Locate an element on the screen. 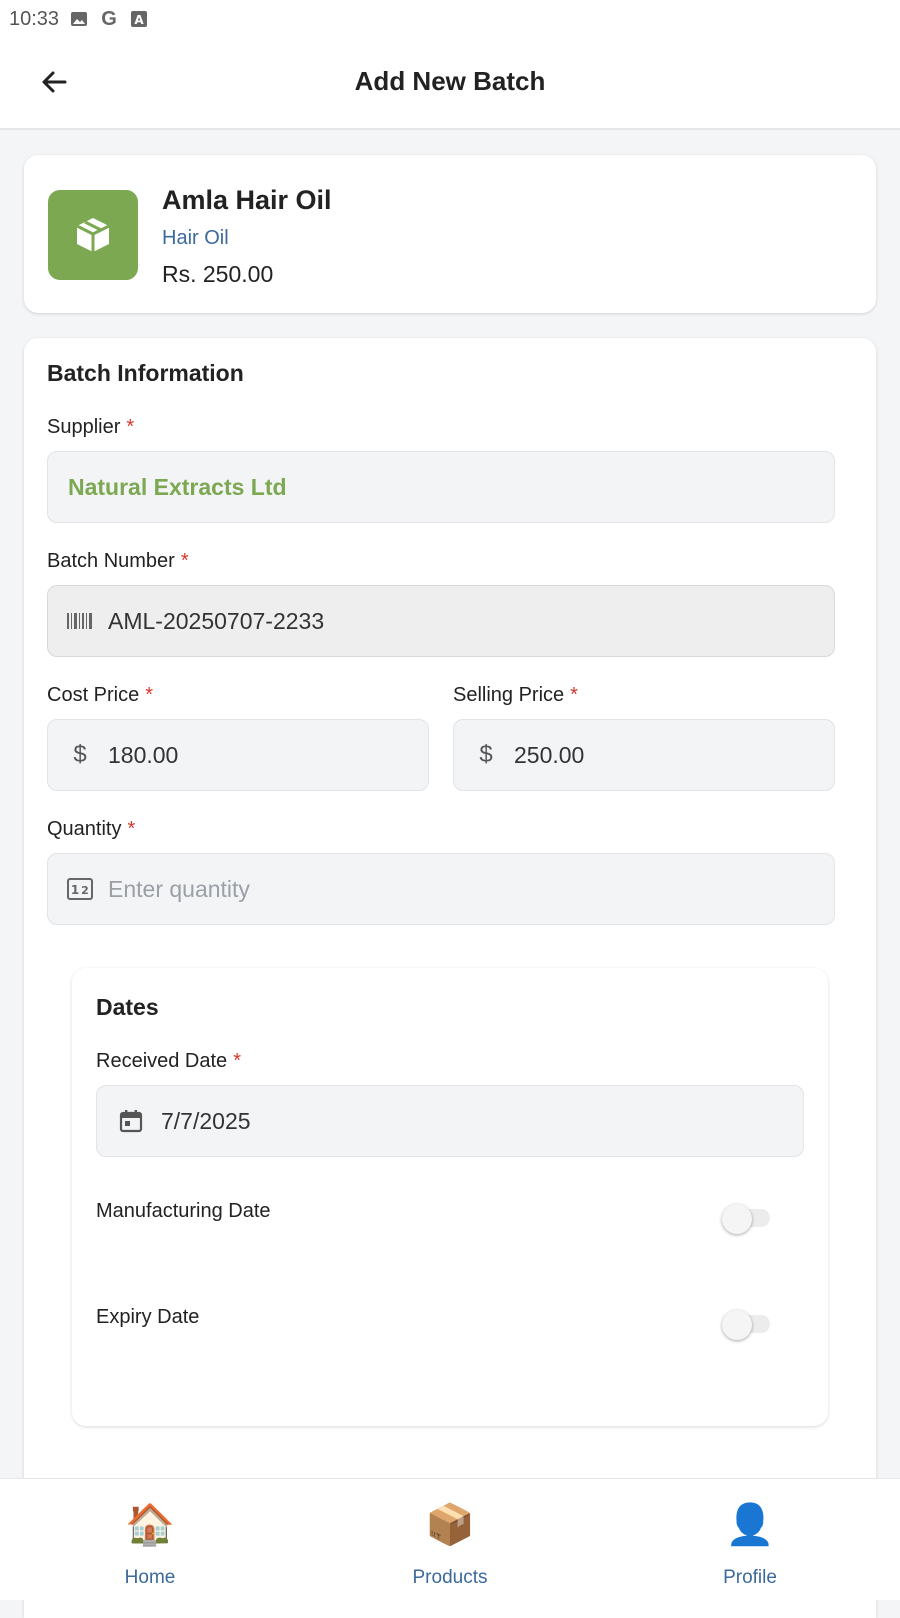 The image size is (900, 1618). google-icon: G is located at coordinates (109, 18).